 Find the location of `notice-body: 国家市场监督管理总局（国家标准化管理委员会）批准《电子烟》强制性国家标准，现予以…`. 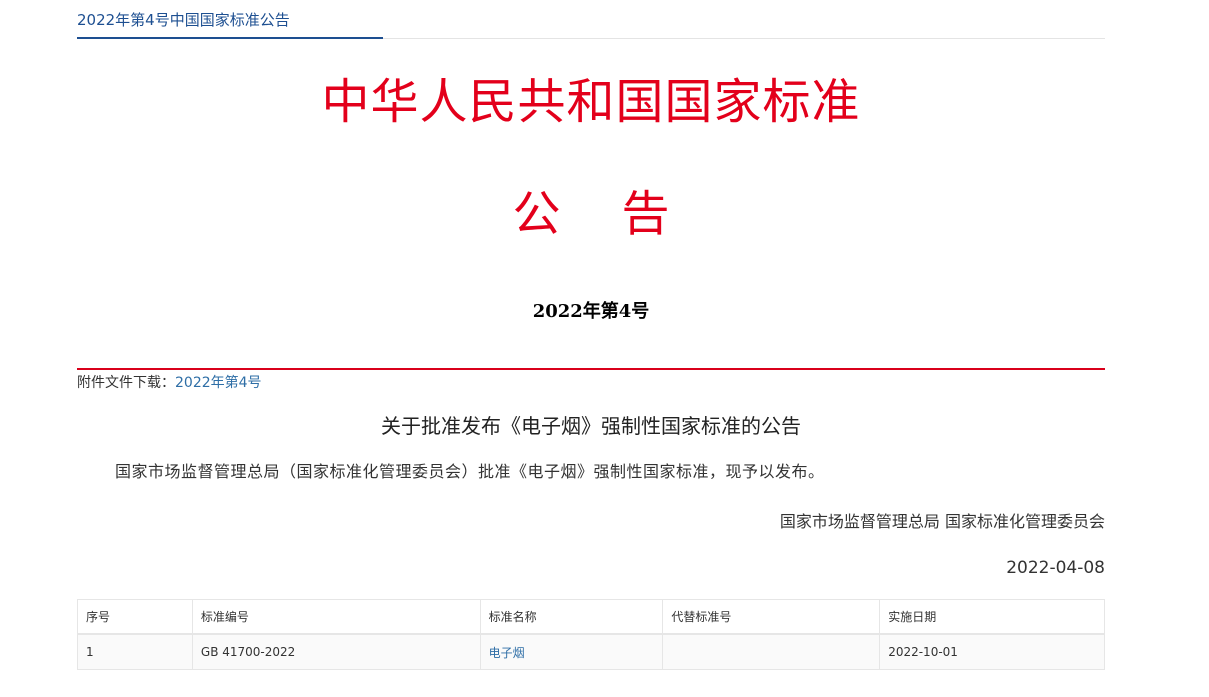

notice-body: 国家市场监督管理总局（国家标准化管理委员会）批准《电子烟》强制性国家标准，现予以… is located at coordinates (470, 471).